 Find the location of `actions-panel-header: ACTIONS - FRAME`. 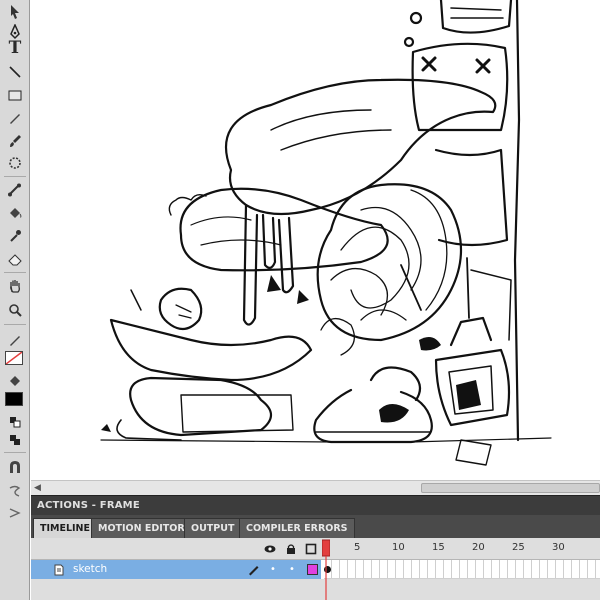

actions-panel-header: ACTIONS - FRAME is located at coordinates (315, 505).